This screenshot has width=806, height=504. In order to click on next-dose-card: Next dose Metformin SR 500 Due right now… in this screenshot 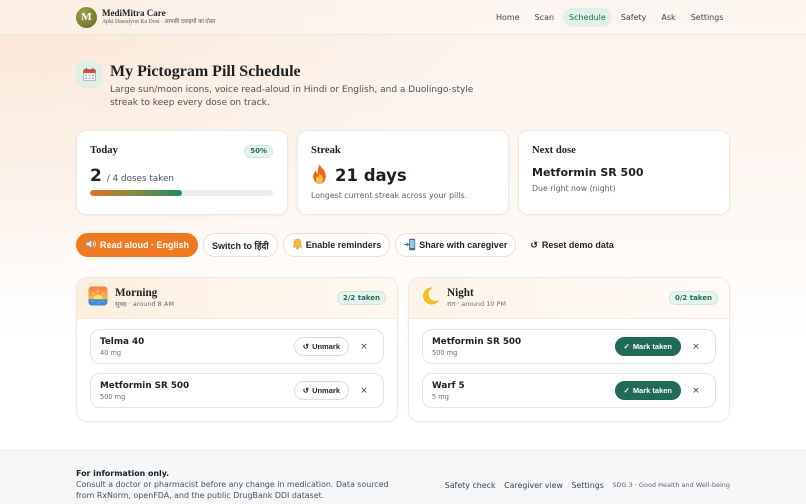, I will do `click(624, 172)`.